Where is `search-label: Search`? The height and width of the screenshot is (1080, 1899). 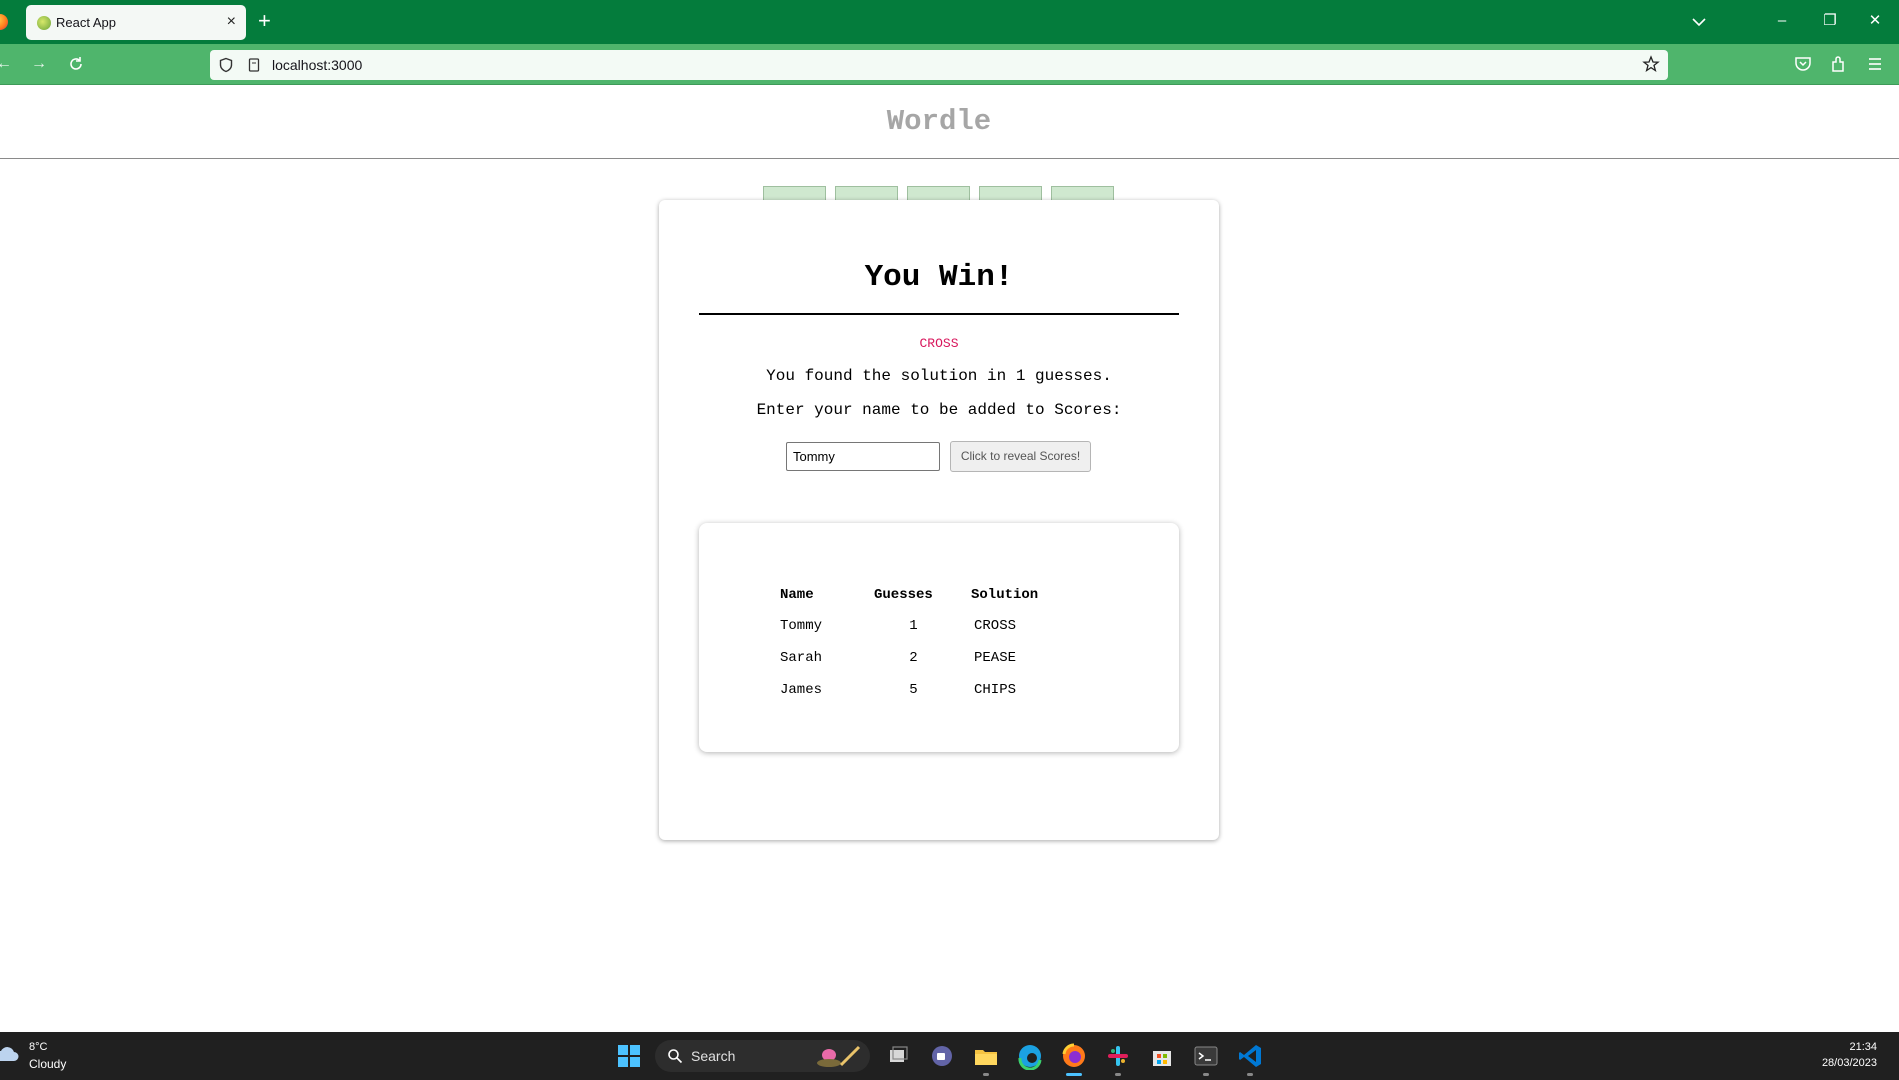
search-label: Search is located at coordinates (713, 1056).